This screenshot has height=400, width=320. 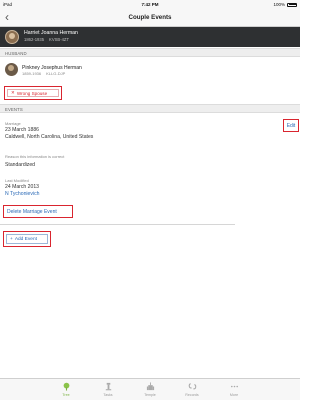 What do you see at coordinates (46, 39) in the screenshot?
I see `focus-person-meta: 1862-1935 KVSB-4ZT` at bounding box center [46, 39].